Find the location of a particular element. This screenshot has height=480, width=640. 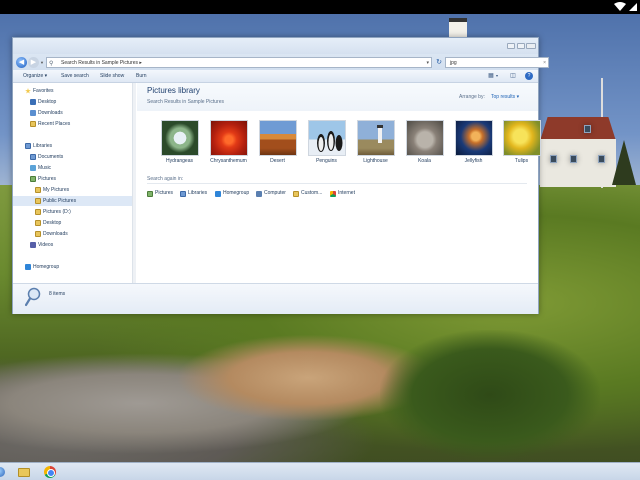

back-button: ◀ is located at coordinates (21, 62).